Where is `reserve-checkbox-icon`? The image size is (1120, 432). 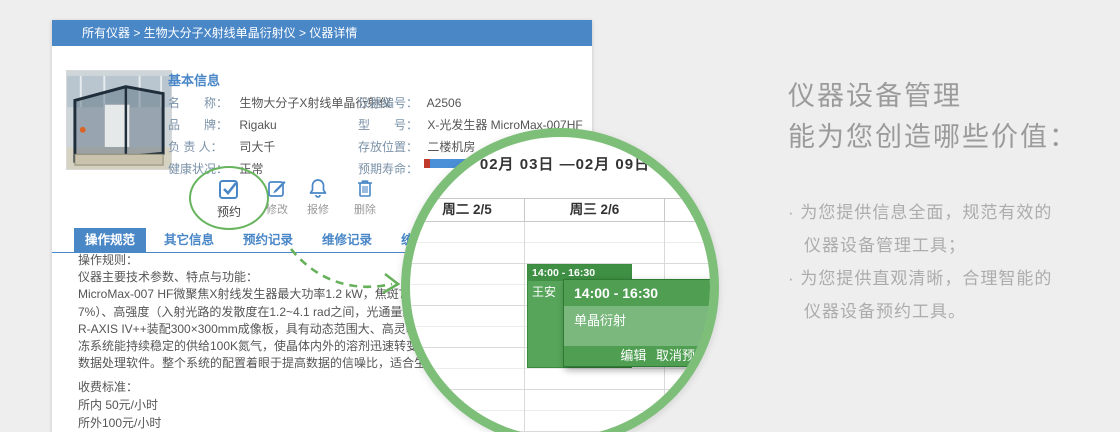 reserve-checkbox-icon is located at coordinates (228, 189).